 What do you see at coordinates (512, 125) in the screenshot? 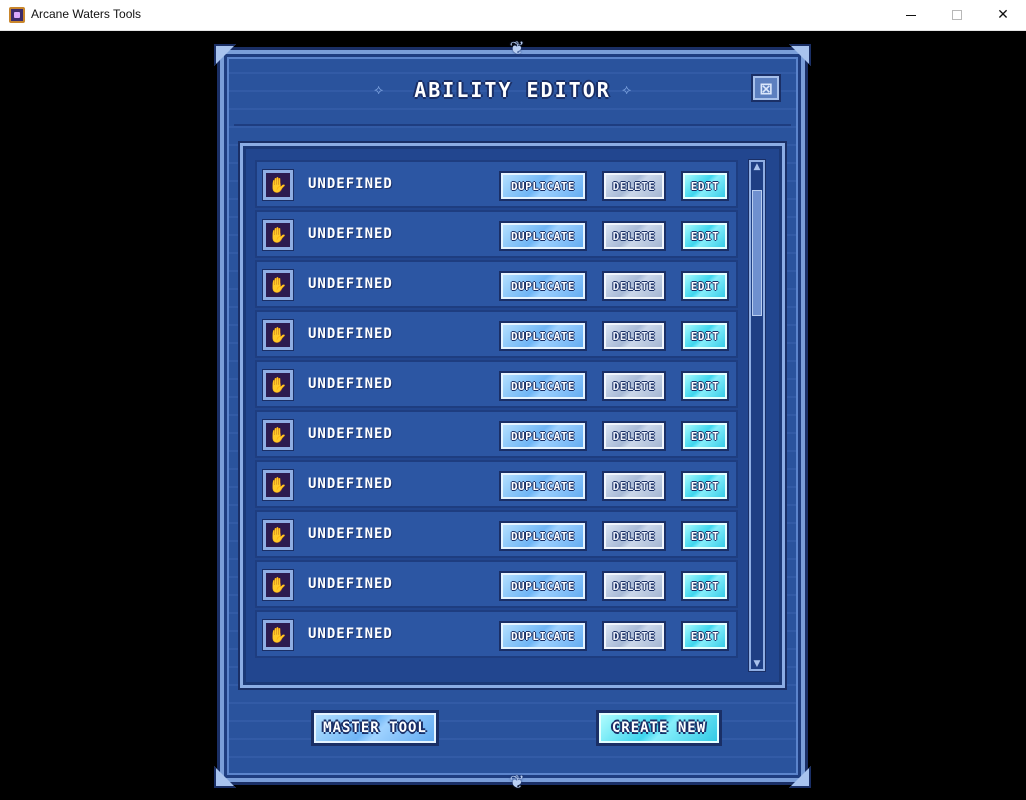
I see `title-divider` at bounding box center [512, 125].